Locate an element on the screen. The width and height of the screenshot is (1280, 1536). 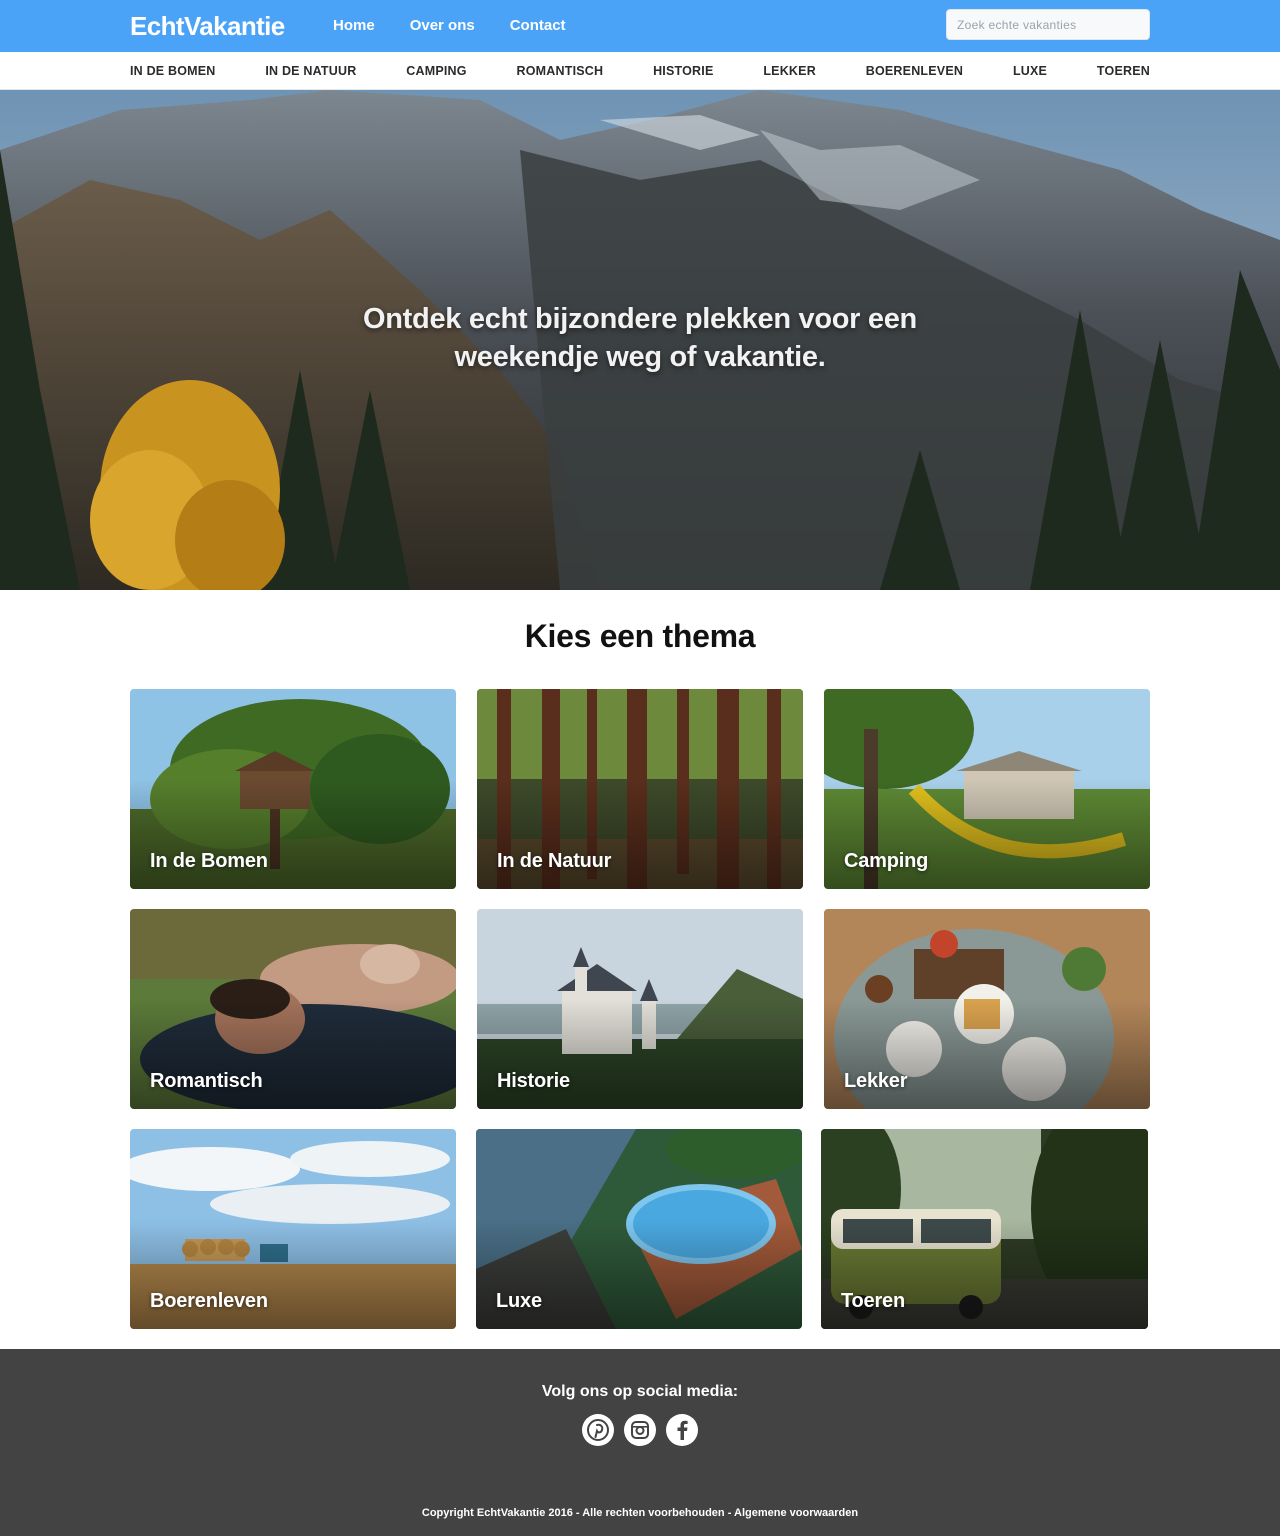
main-nav: Home Over ons Contact is located at coordinates (467, 25).